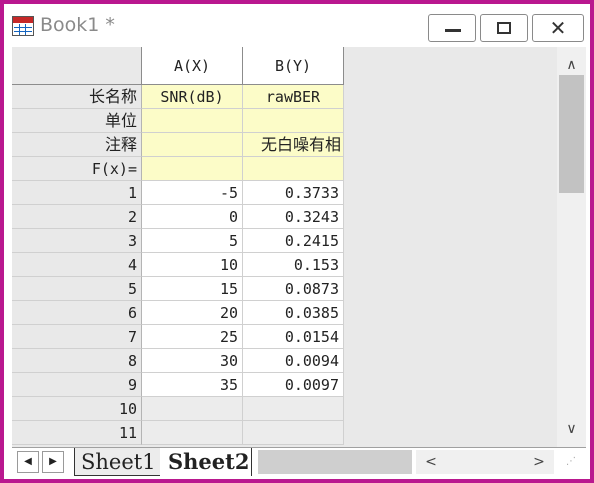 This screenshot has width=594, height=483. What do you see at coordinates (192, 97) in the screenshot?
I see `long-name-a: SNR(dB)` at bounding box center [192, 97].